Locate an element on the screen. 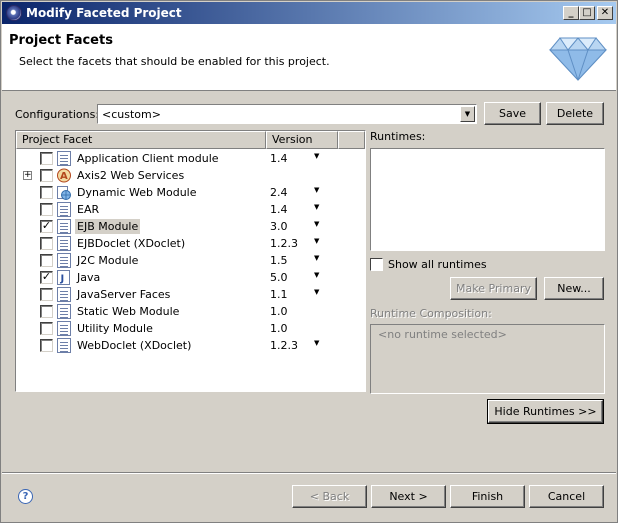 This screenshot has height=523, width=618. table-row: J2C Module 1.5 ▼ is located at coordinates (190, 260).